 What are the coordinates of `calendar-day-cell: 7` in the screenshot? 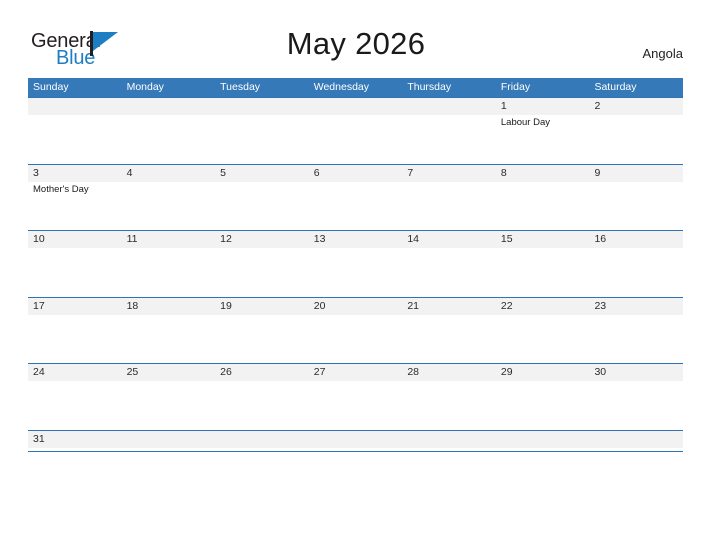 It's located at (449, 198).